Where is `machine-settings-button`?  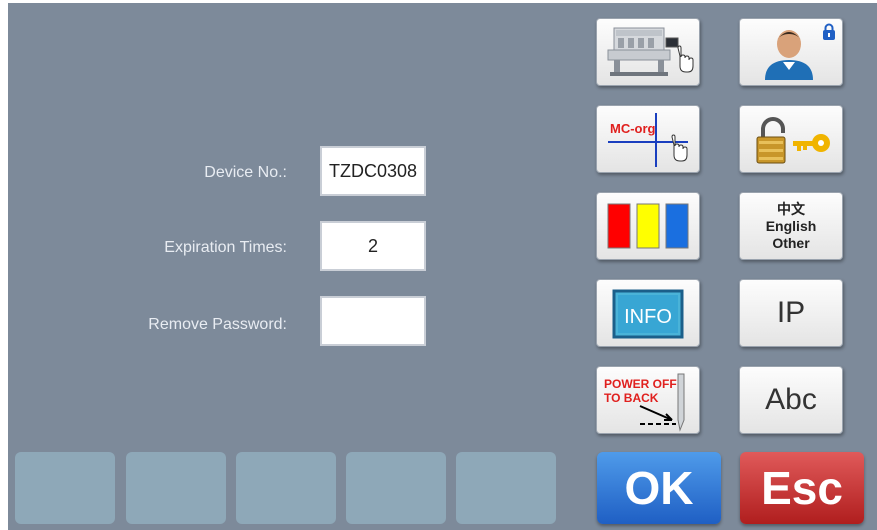 machine-settings-button is located at coordinates (648, 52).